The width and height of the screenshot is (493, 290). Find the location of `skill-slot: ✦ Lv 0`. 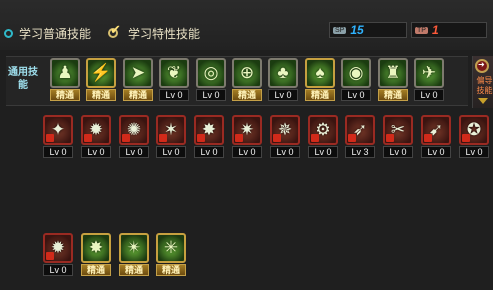

skill-slot: ✦ Lv 0 is located at coordinates (58, 137).